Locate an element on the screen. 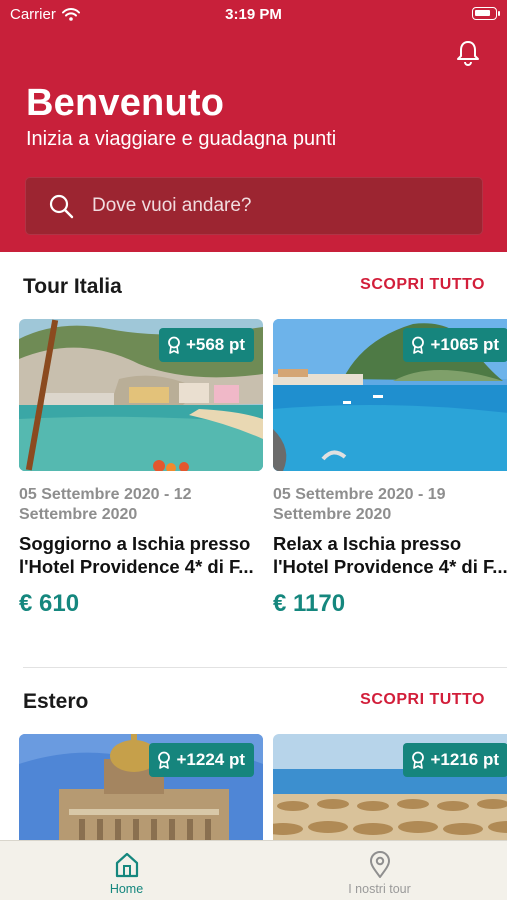 This screenshot has height=900, width=507. tour-dates: 05 Settembre 2020 - 19 Settembre 2020 is located at coordinates (359, 504).